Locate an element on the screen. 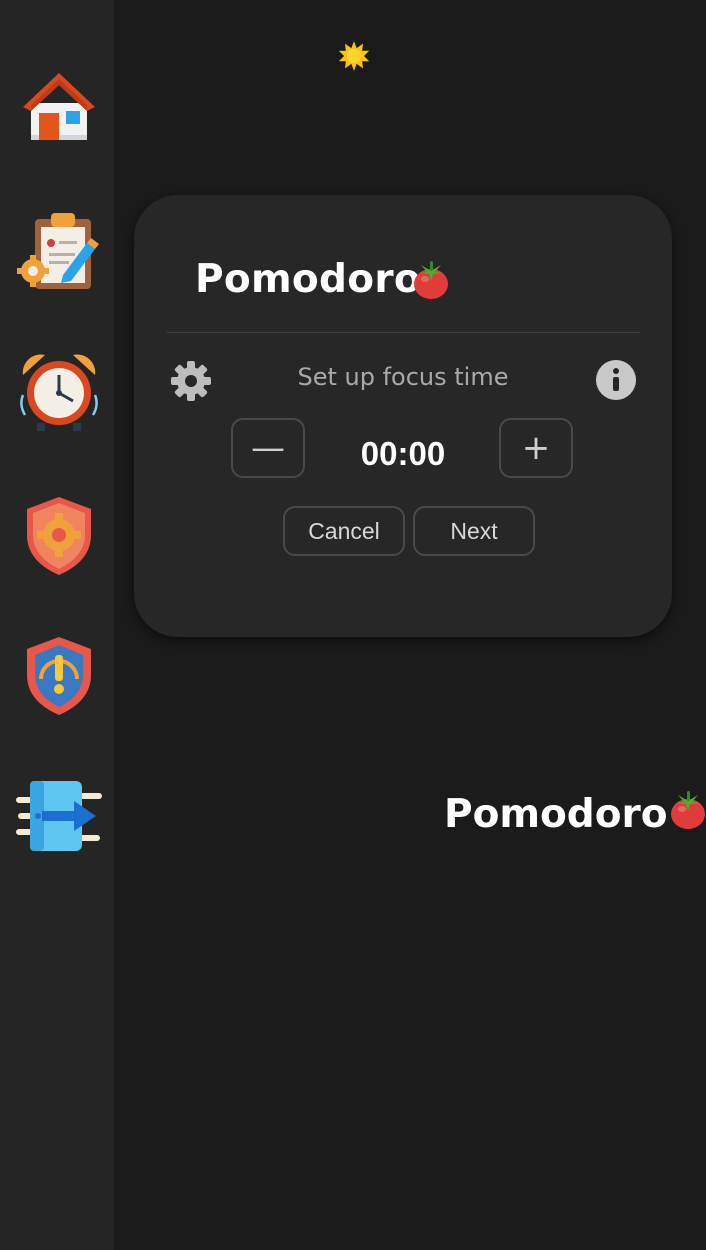 This screenshot has height=1250, width=706. settings-shield-icon is located at coordinates (59, 536).